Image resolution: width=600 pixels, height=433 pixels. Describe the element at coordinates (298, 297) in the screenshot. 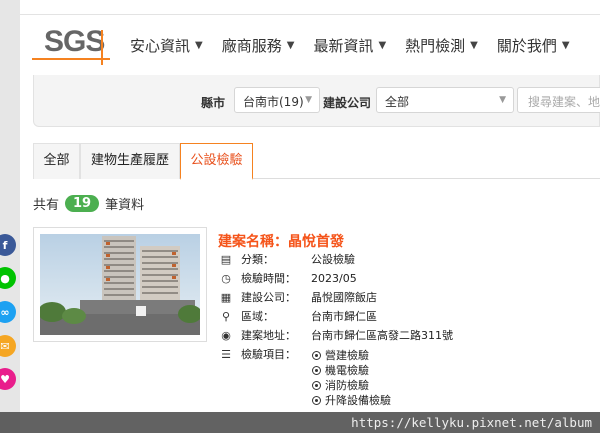

I see `field-builder: ▦ 建設公司： 晶悅國際飯店` at that location.